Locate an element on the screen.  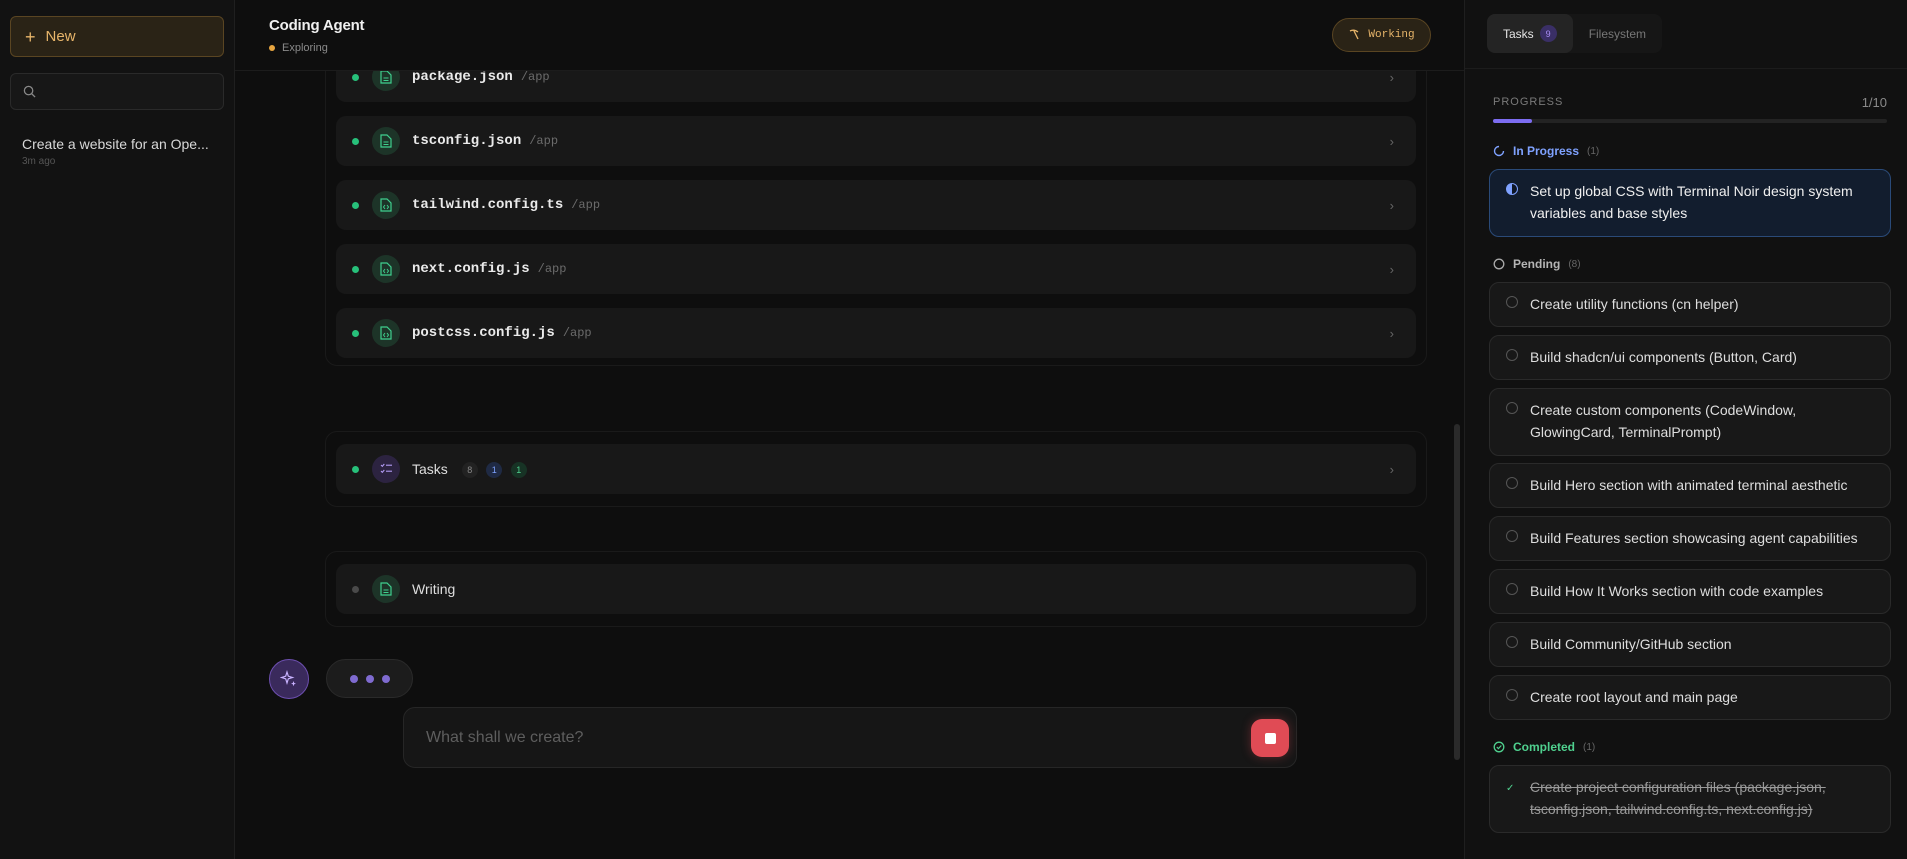
file-row: tailwind.config.ts /app › is located at coordinates (876, 205).